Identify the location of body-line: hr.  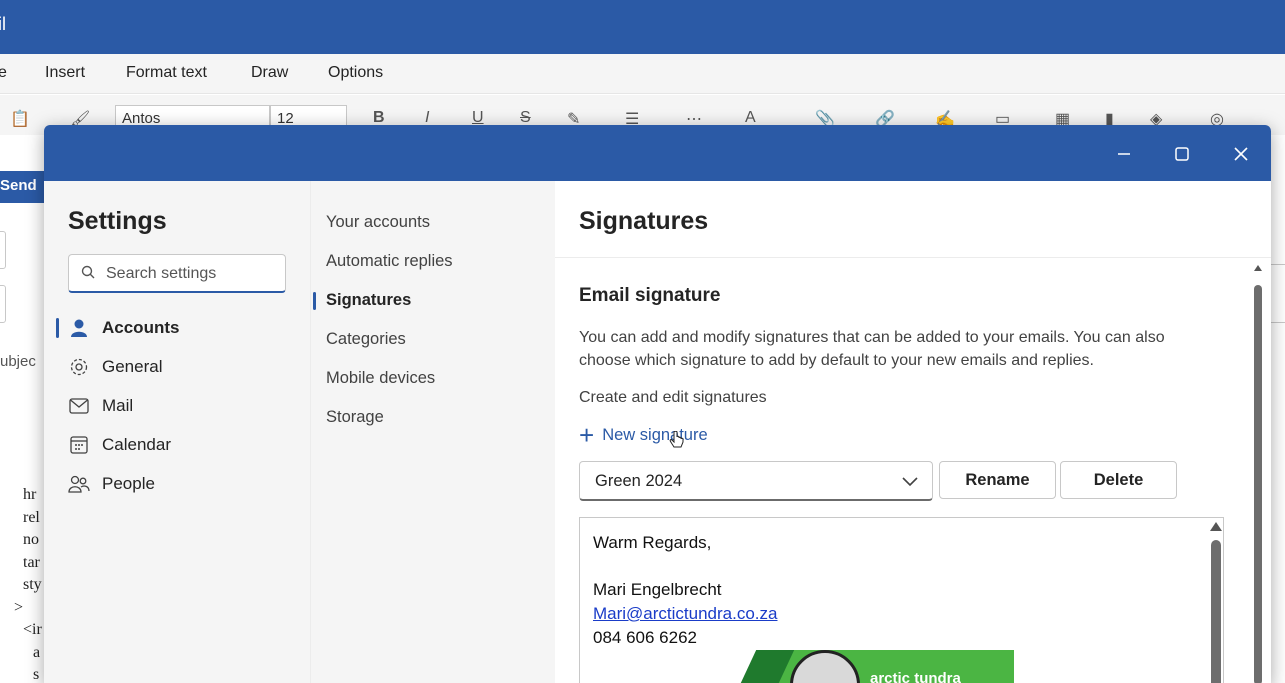
(30, 494).